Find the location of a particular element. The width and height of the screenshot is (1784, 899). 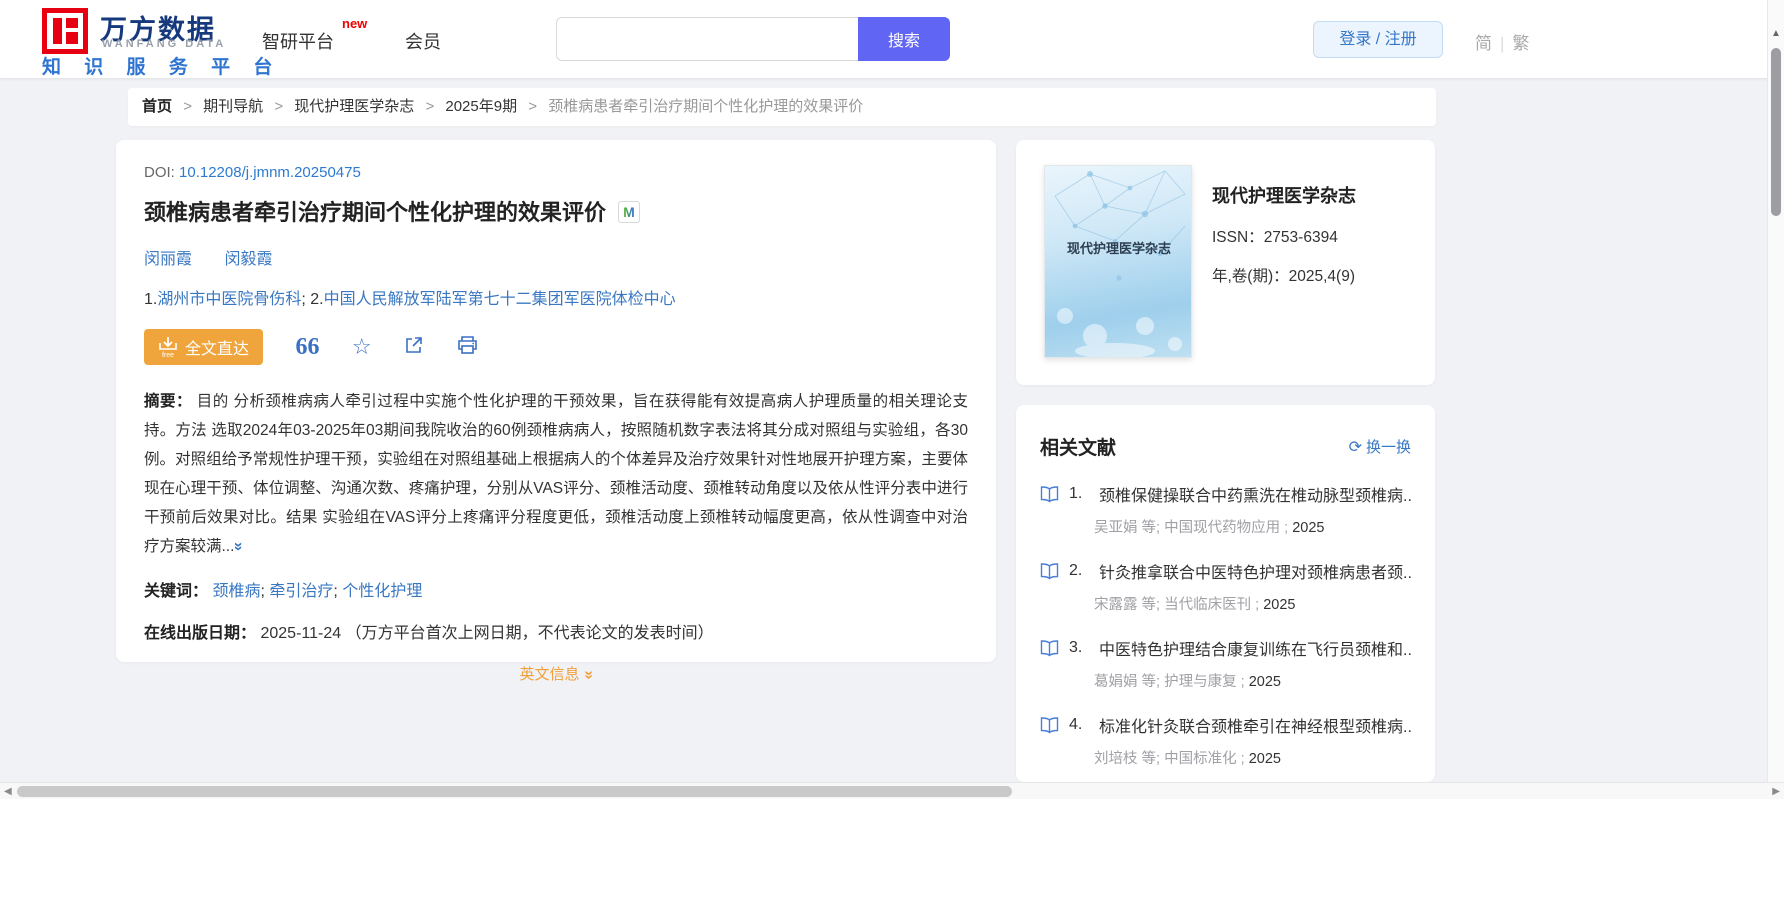

login-register-button: 登录 / 注册 is located at coordinates (1378, 39).